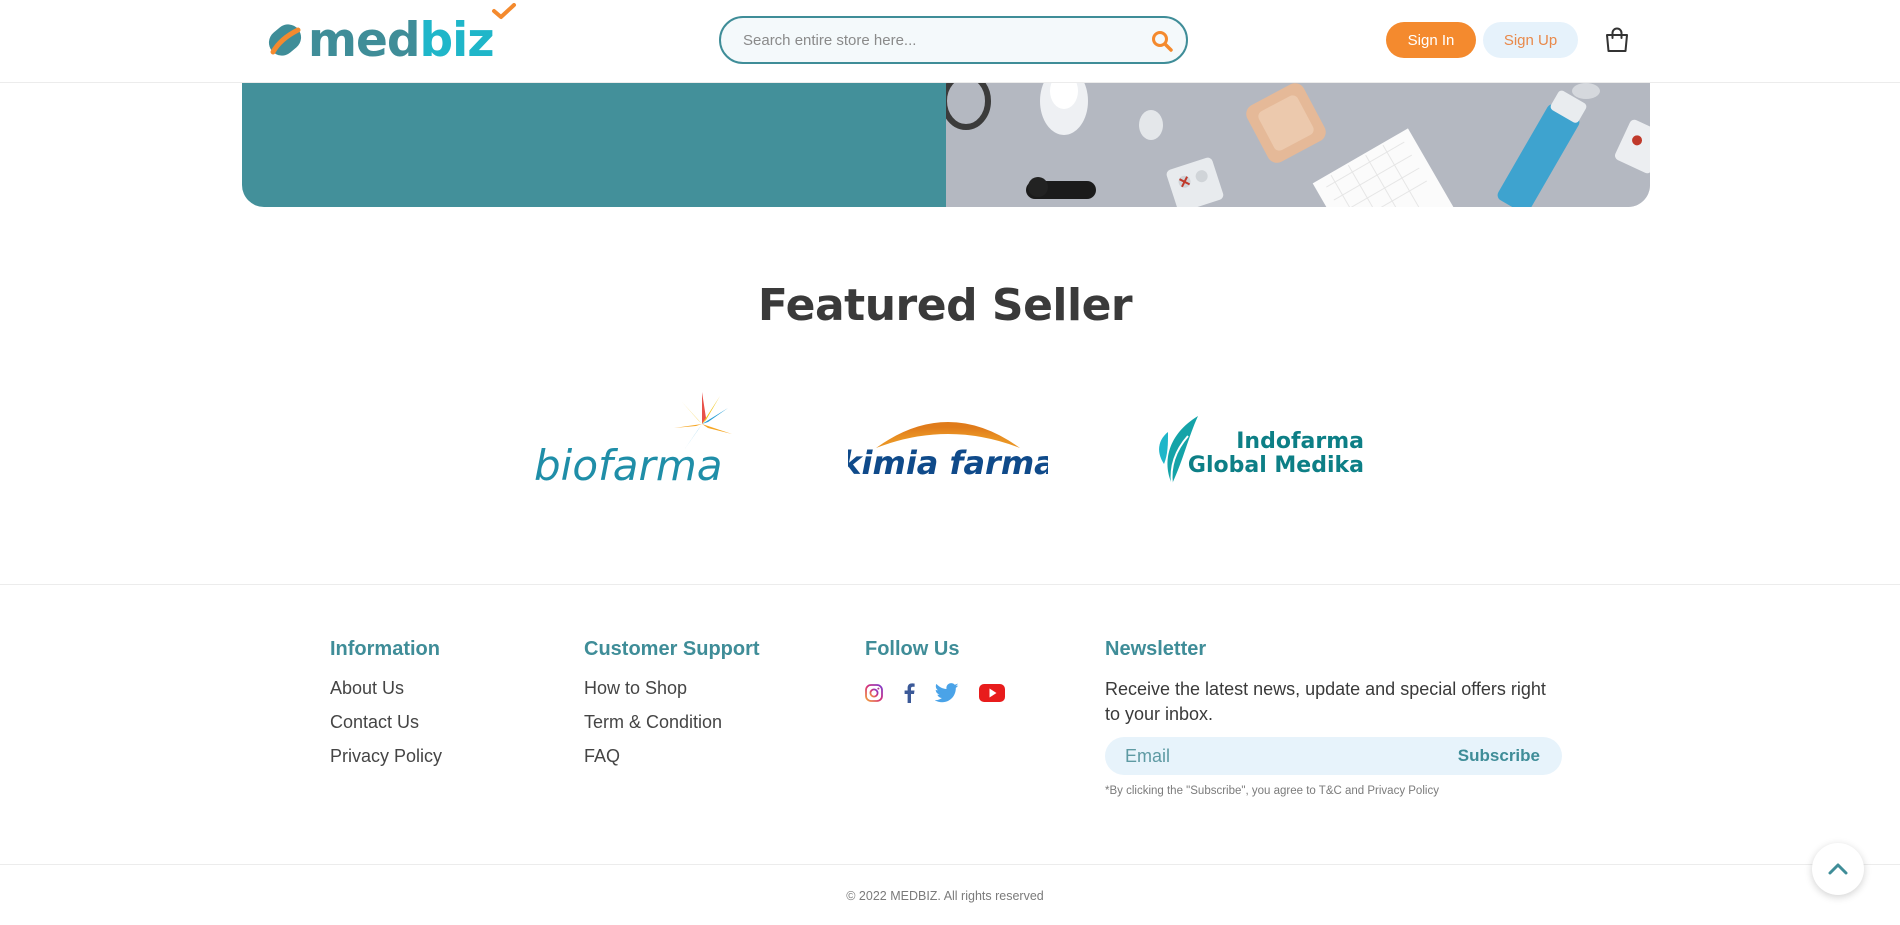  I want to click on logo-text-med: med, so click(364, 40).